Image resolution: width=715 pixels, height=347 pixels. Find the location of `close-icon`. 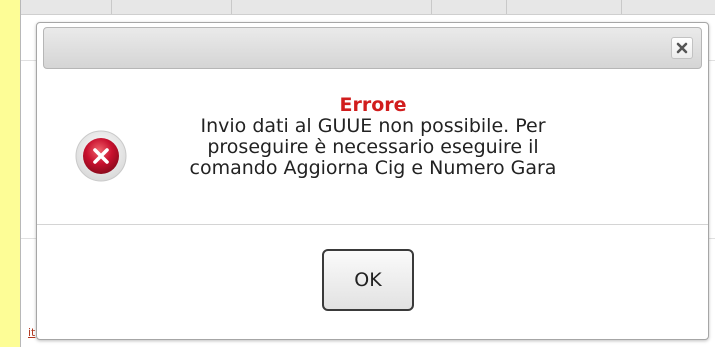

close-icon is located at coordinates (682, 48).